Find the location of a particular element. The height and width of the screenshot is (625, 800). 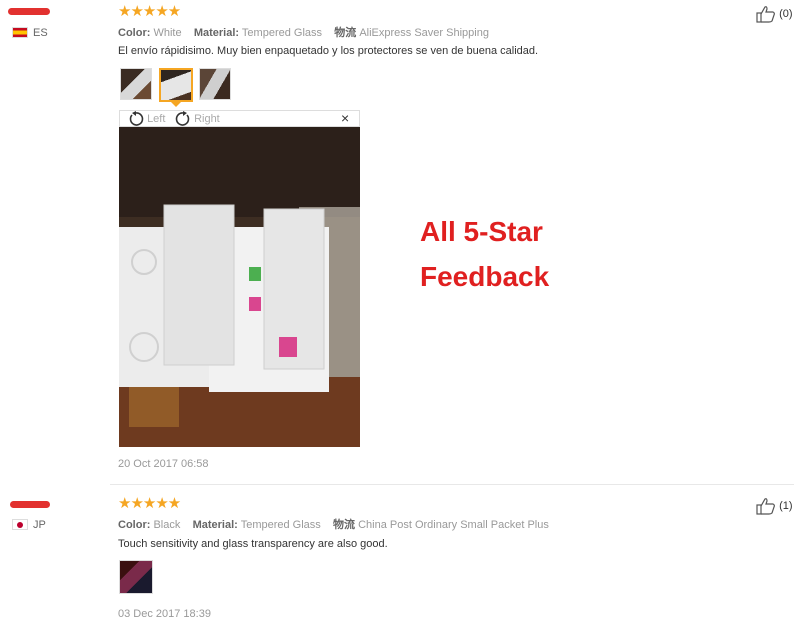

color-value: Black is located at coordinates (167, 525).